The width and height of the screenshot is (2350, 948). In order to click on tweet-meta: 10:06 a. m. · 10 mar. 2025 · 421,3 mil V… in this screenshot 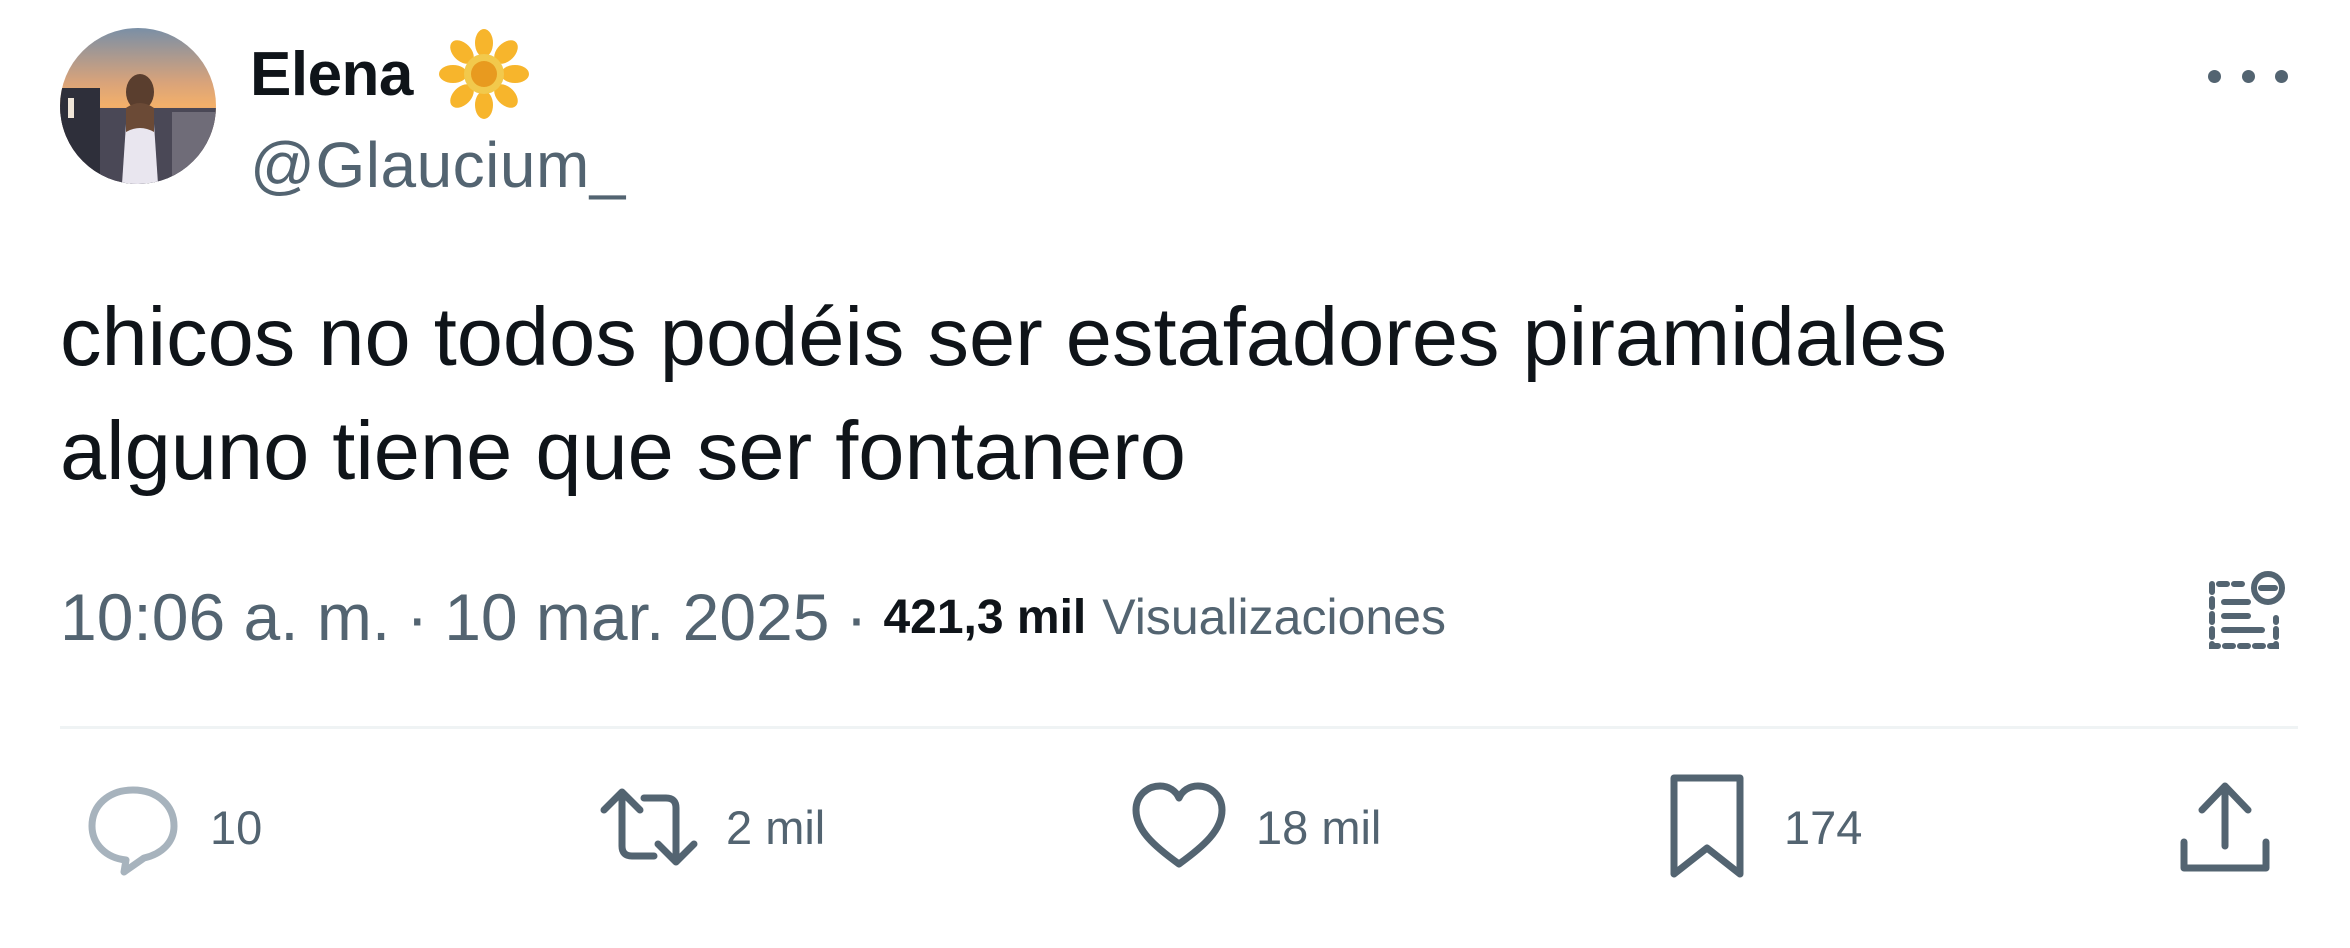, I will do `click(753, 617)`.